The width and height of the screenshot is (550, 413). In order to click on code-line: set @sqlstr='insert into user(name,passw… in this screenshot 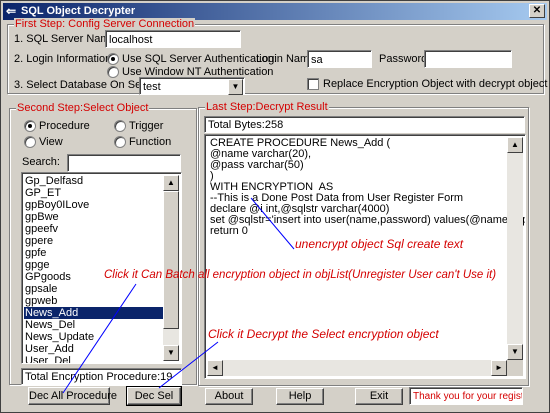, I will do `click(368, 220)`.